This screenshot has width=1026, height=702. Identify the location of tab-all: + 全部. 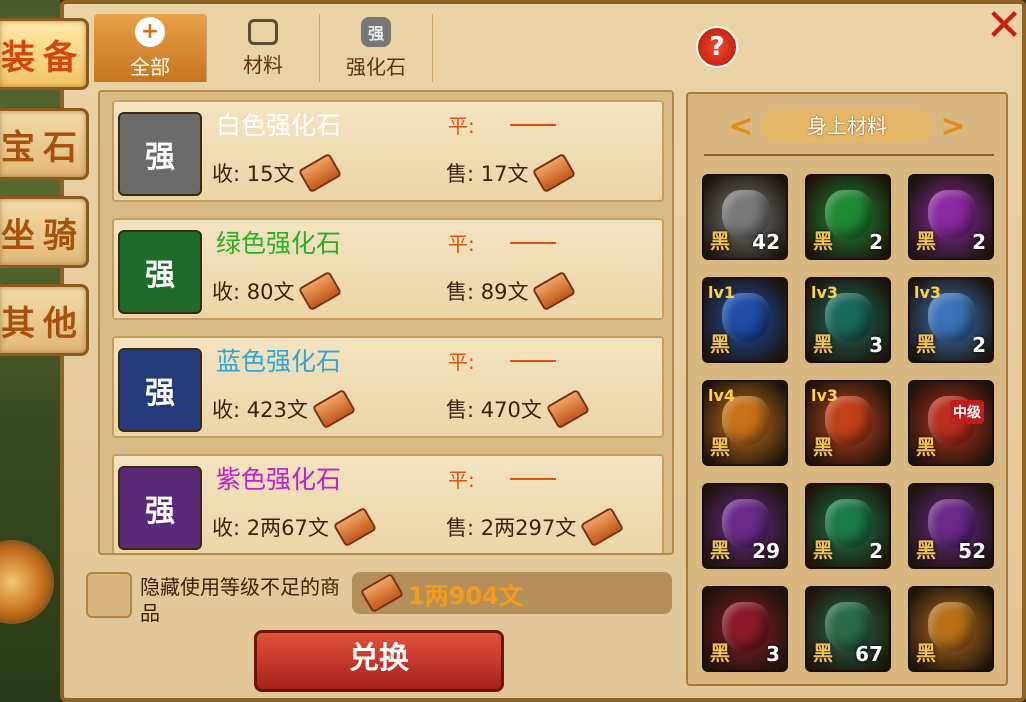
(150, 48).